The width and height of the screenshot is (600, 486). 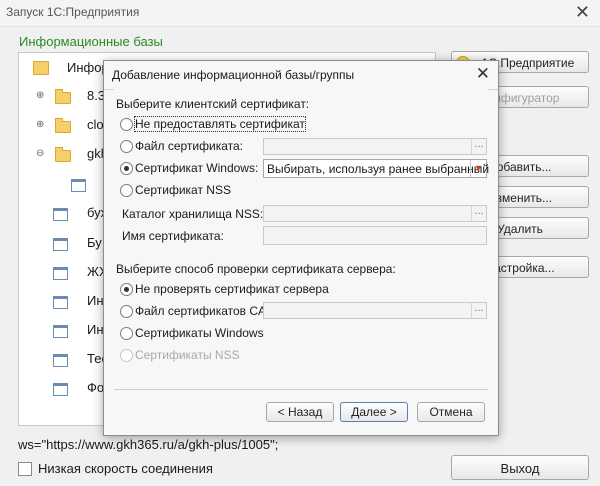 I want to click on next-button: Далее >, so click(x=374, y=412).